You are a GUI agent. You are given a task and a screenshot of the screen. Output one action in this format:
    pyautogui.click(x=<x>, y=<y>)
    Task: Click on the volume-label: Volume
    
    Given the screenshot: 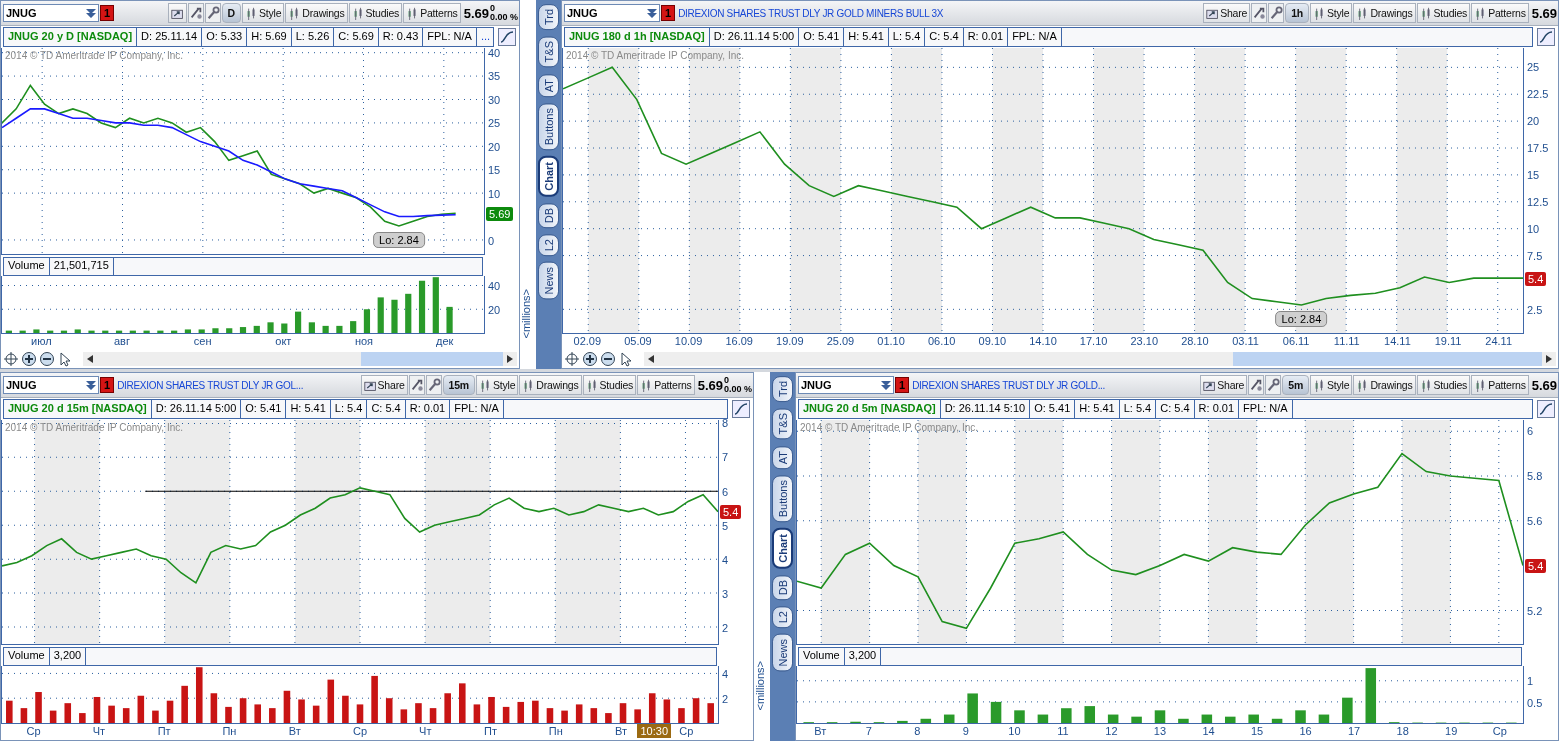 What is the action you would take?
    pyautogui.click(x=822, y=656)
    